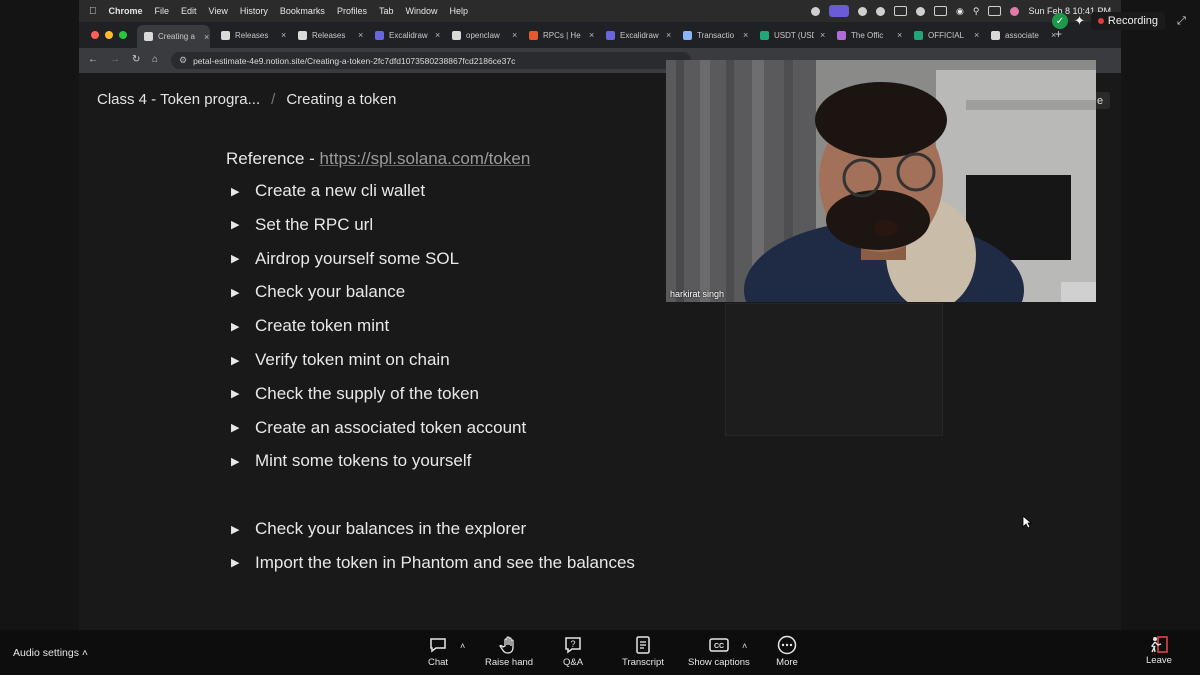 The image size is (1200, 675). What do you see at coordinates (462, 646) in the screenshot?
I see `chat-options-chevron-icon: ˄` at bounding box center [462, 646].